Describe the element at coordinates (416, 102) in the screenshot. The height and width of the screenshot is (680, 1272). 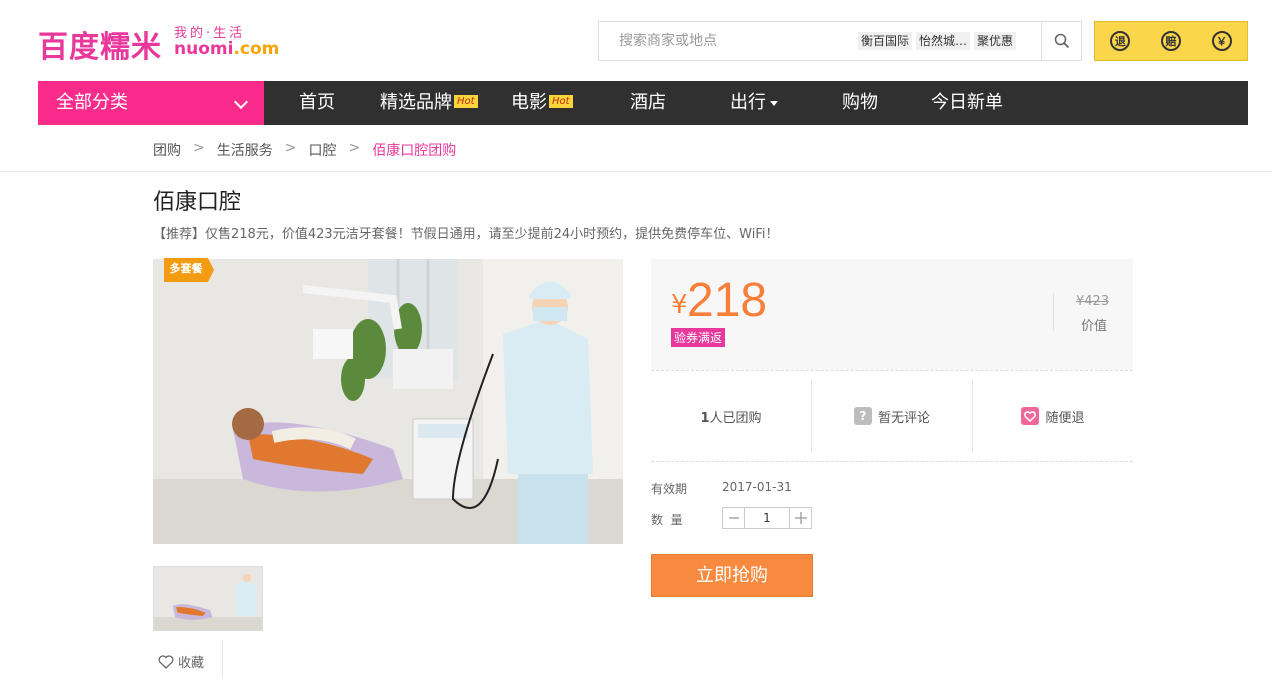
I see `nav-label: 精选品牌` at that location.